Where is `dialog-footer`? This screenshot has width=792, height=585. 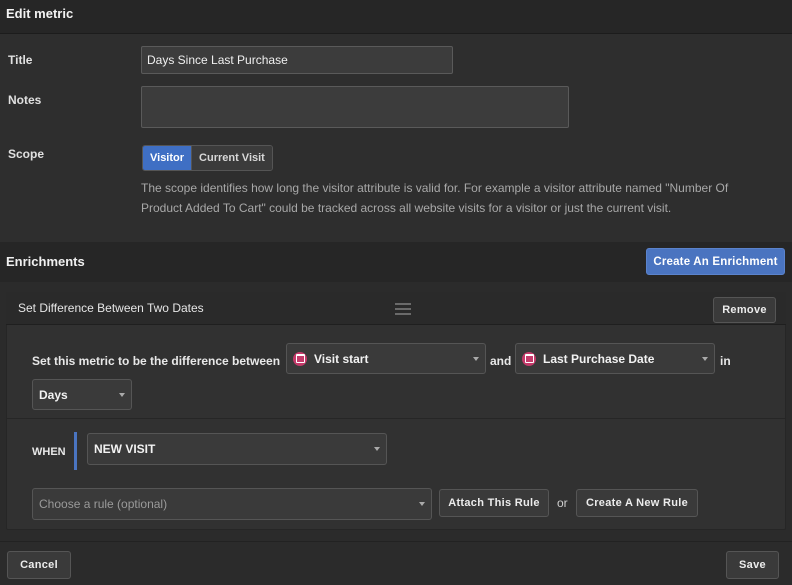 dialog-footer is located at coordinates (396, 563).